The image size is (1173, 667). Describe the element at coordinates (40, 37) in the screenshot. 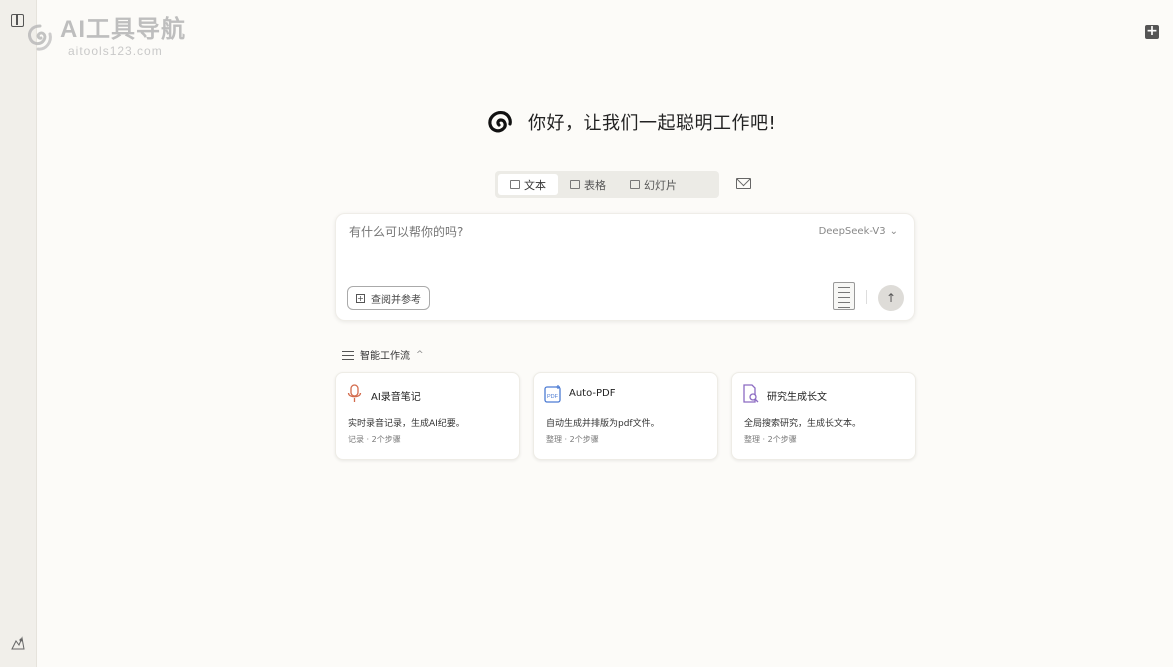

I see `watermark-swirl-icon` at that location.